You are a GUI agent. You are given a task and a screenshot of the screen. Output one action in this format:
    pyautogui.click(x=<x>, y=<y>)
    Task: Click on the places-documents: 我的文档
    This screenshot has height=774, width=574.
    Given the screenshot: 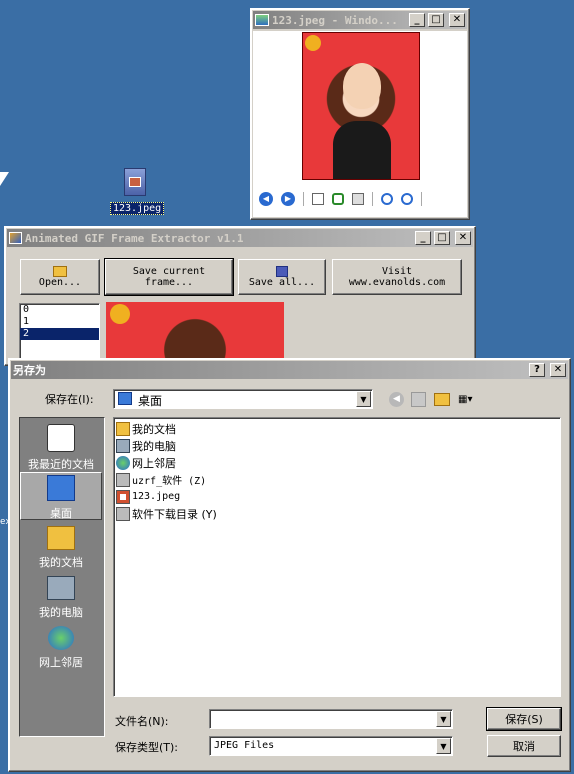 What is the action you would take?
    pyautogui.click(x=61, y=548)
    